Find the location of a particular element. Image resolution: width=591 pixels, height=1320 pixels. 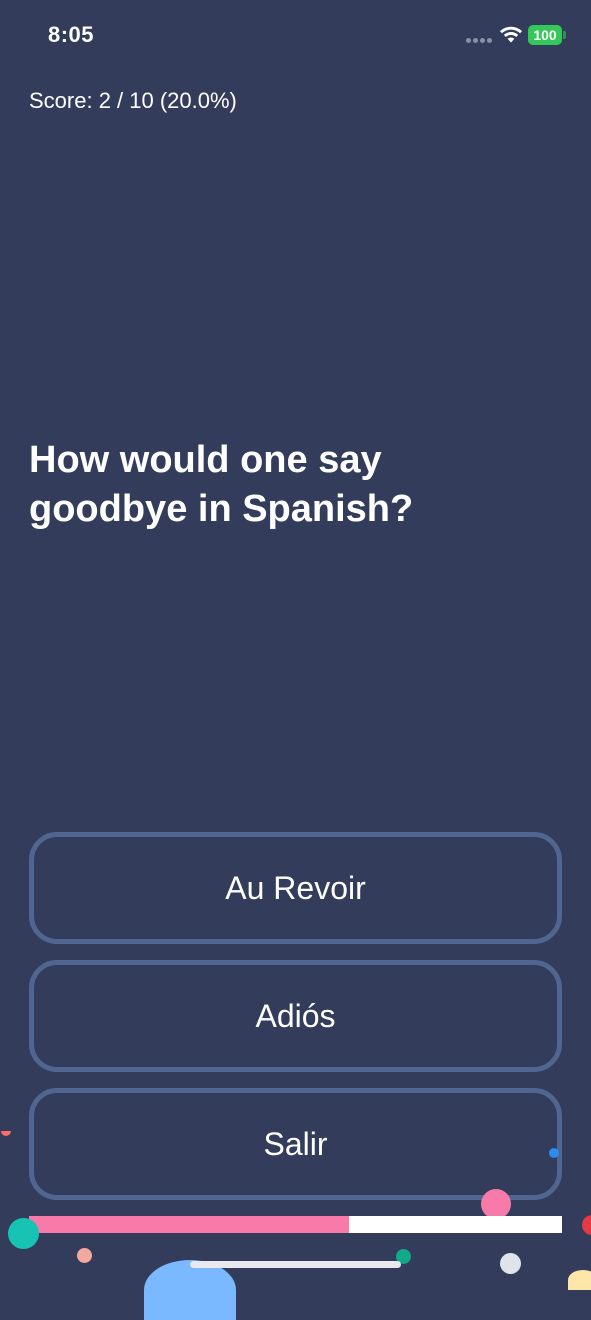

status-bar: 8:05 100 is located at coordinates (295, 36).